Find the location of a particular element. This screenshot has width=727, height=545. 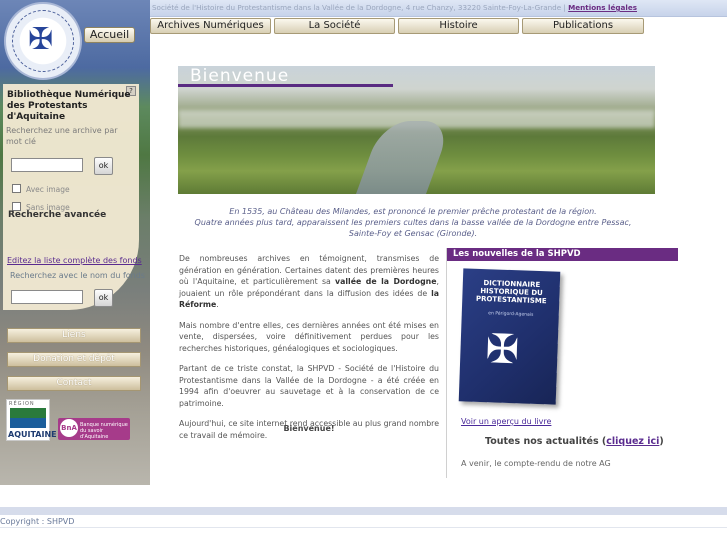

fund-search-label: Recherchez avec le nom du fonds is located at coordinates (77, 275).